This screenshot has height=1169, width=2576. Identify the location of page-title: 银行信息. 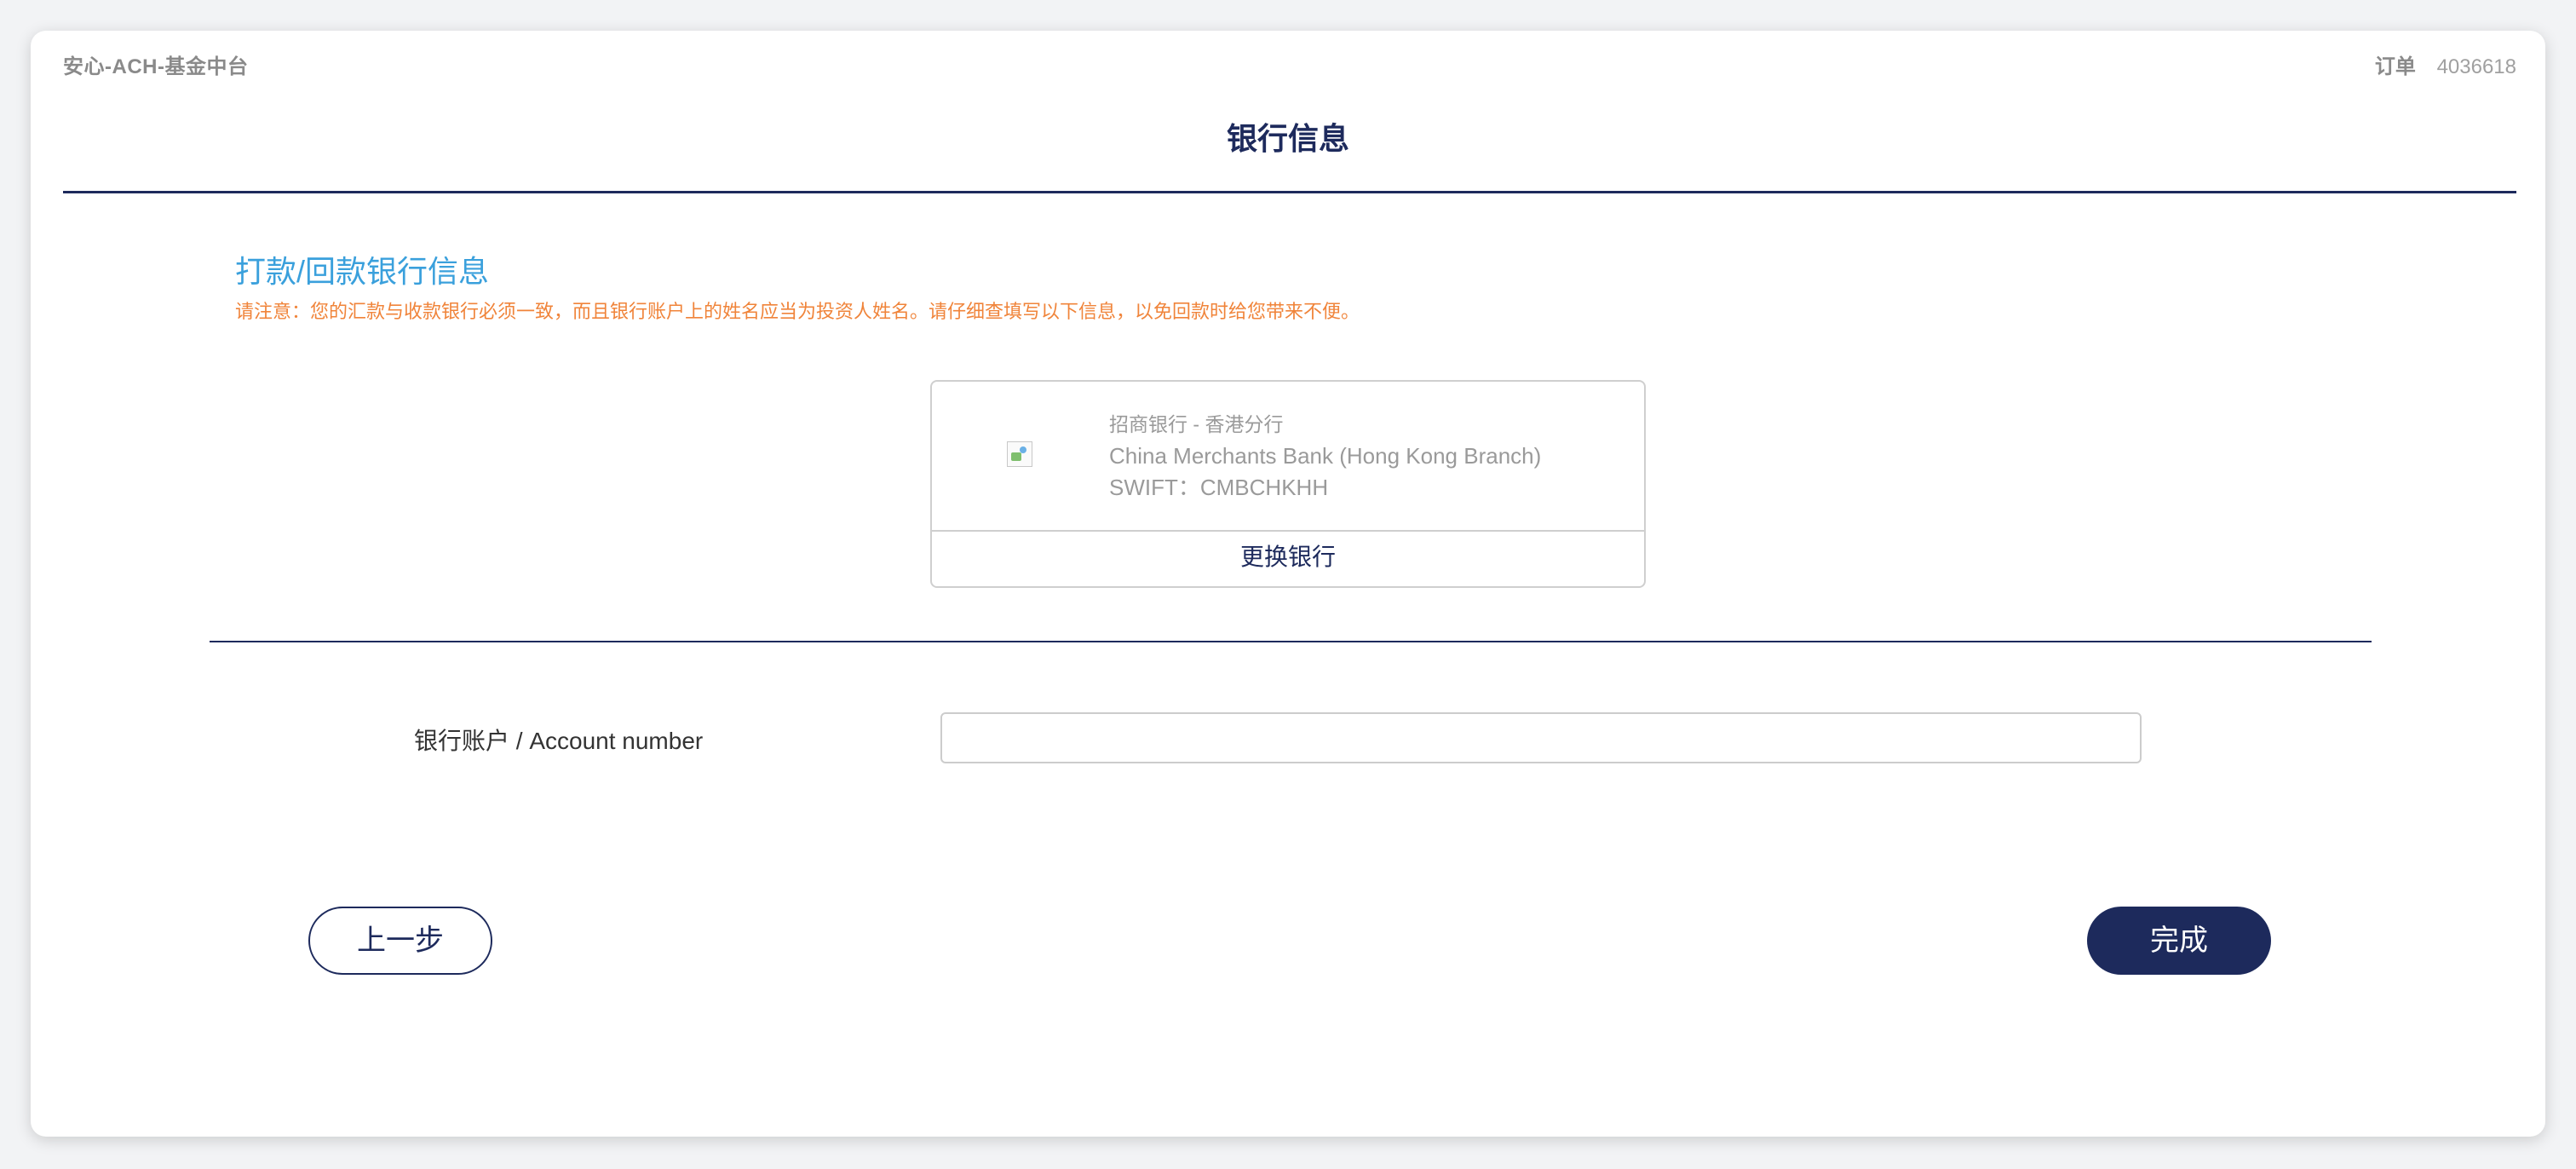
(1287, 138).